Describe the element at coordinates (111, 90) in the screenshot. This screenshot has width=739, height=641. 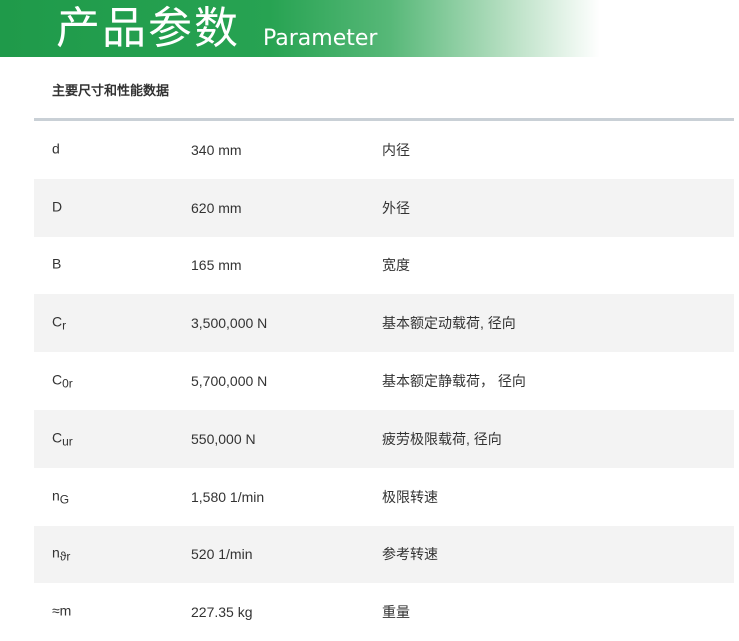
I see `section-title: 主要尺寸和性能数据` at that location.